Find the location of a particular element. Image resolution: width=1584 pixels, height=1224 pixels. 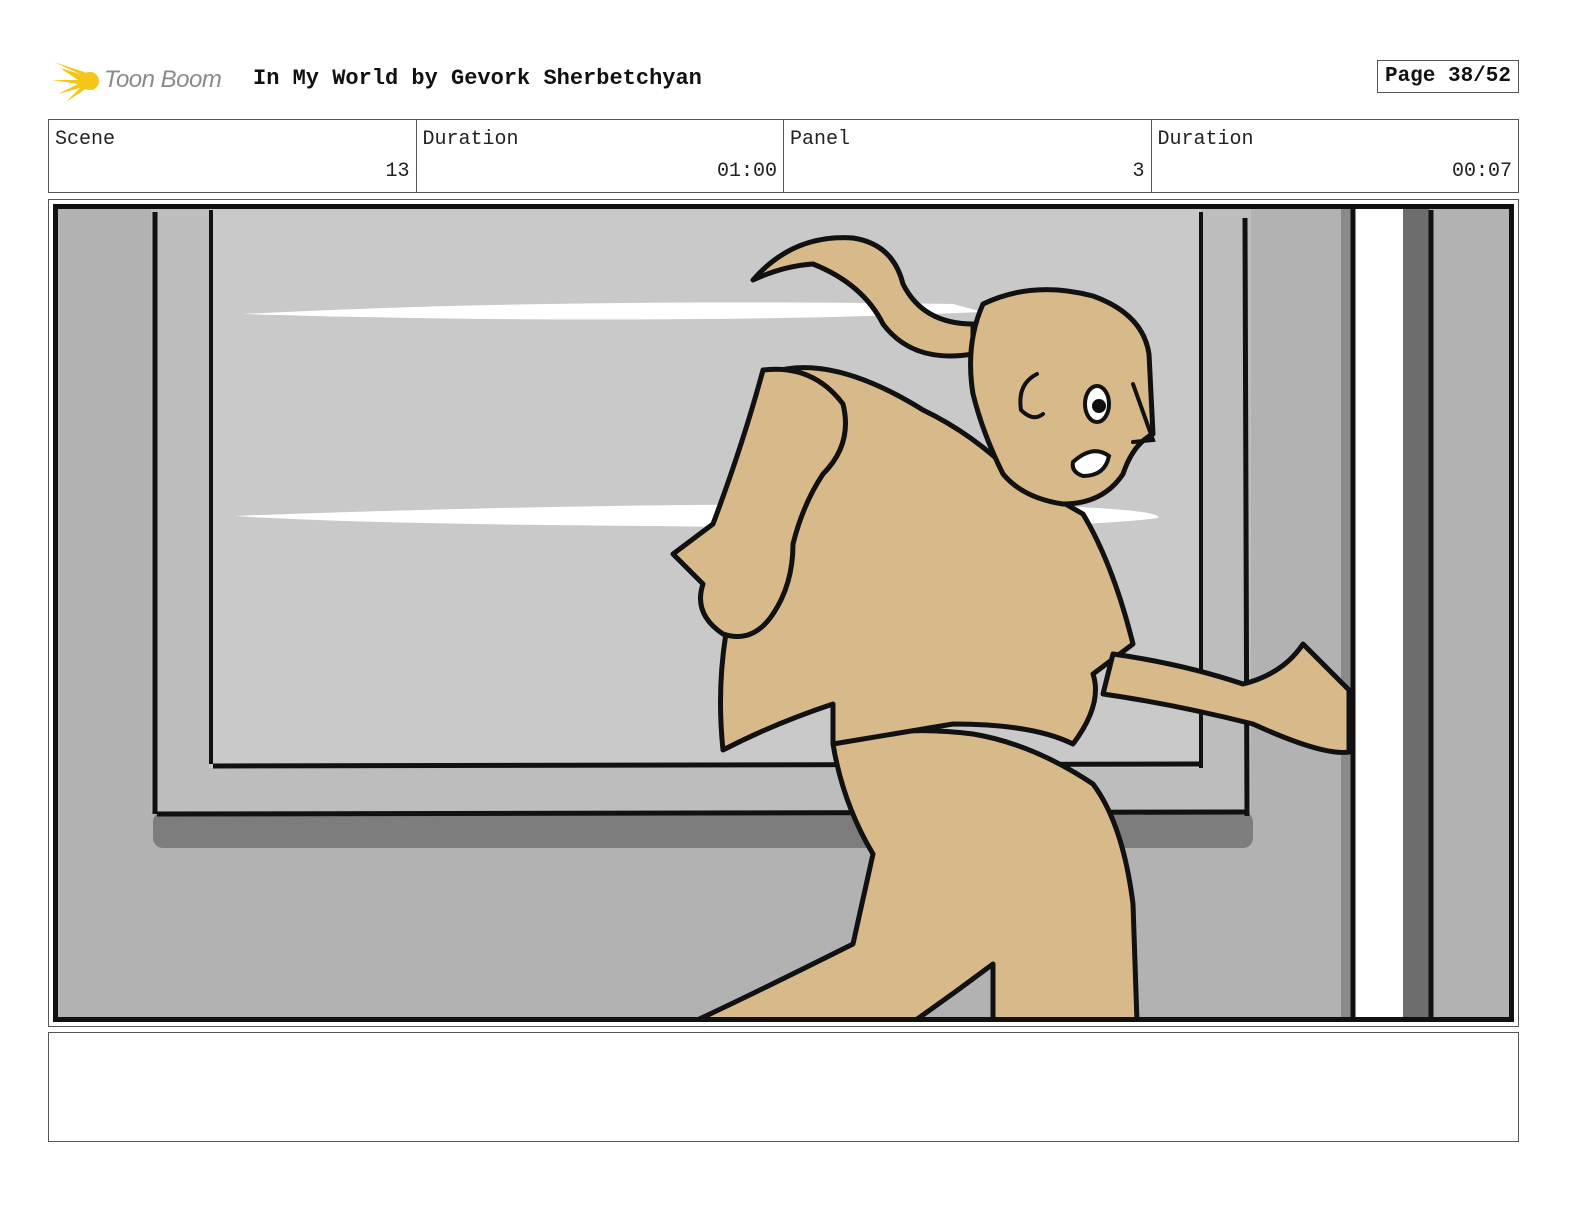

panel-duration-cell: Duration 00:07 is located at coordinates (1335, 156).